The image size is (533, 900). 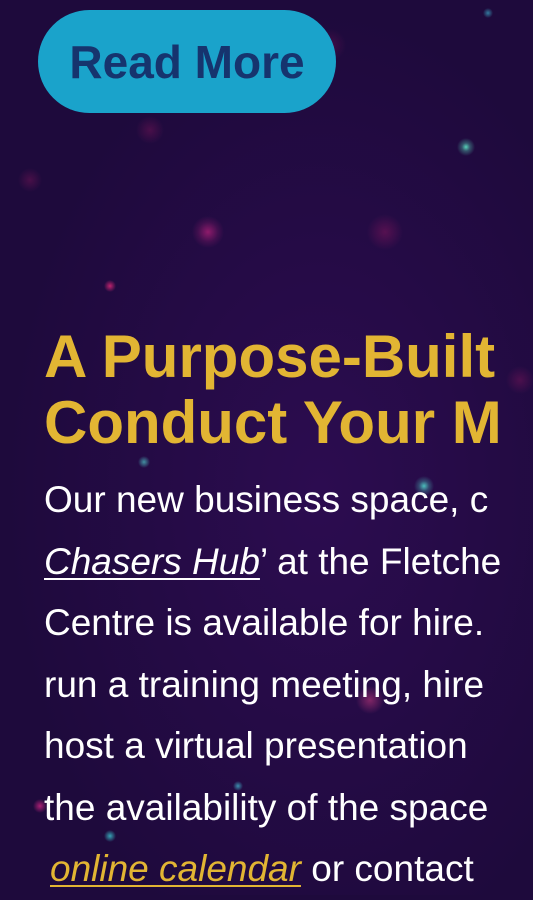 I want to click on section-heading-line-1: A Purpose-Built, so click(x=270, y=356).